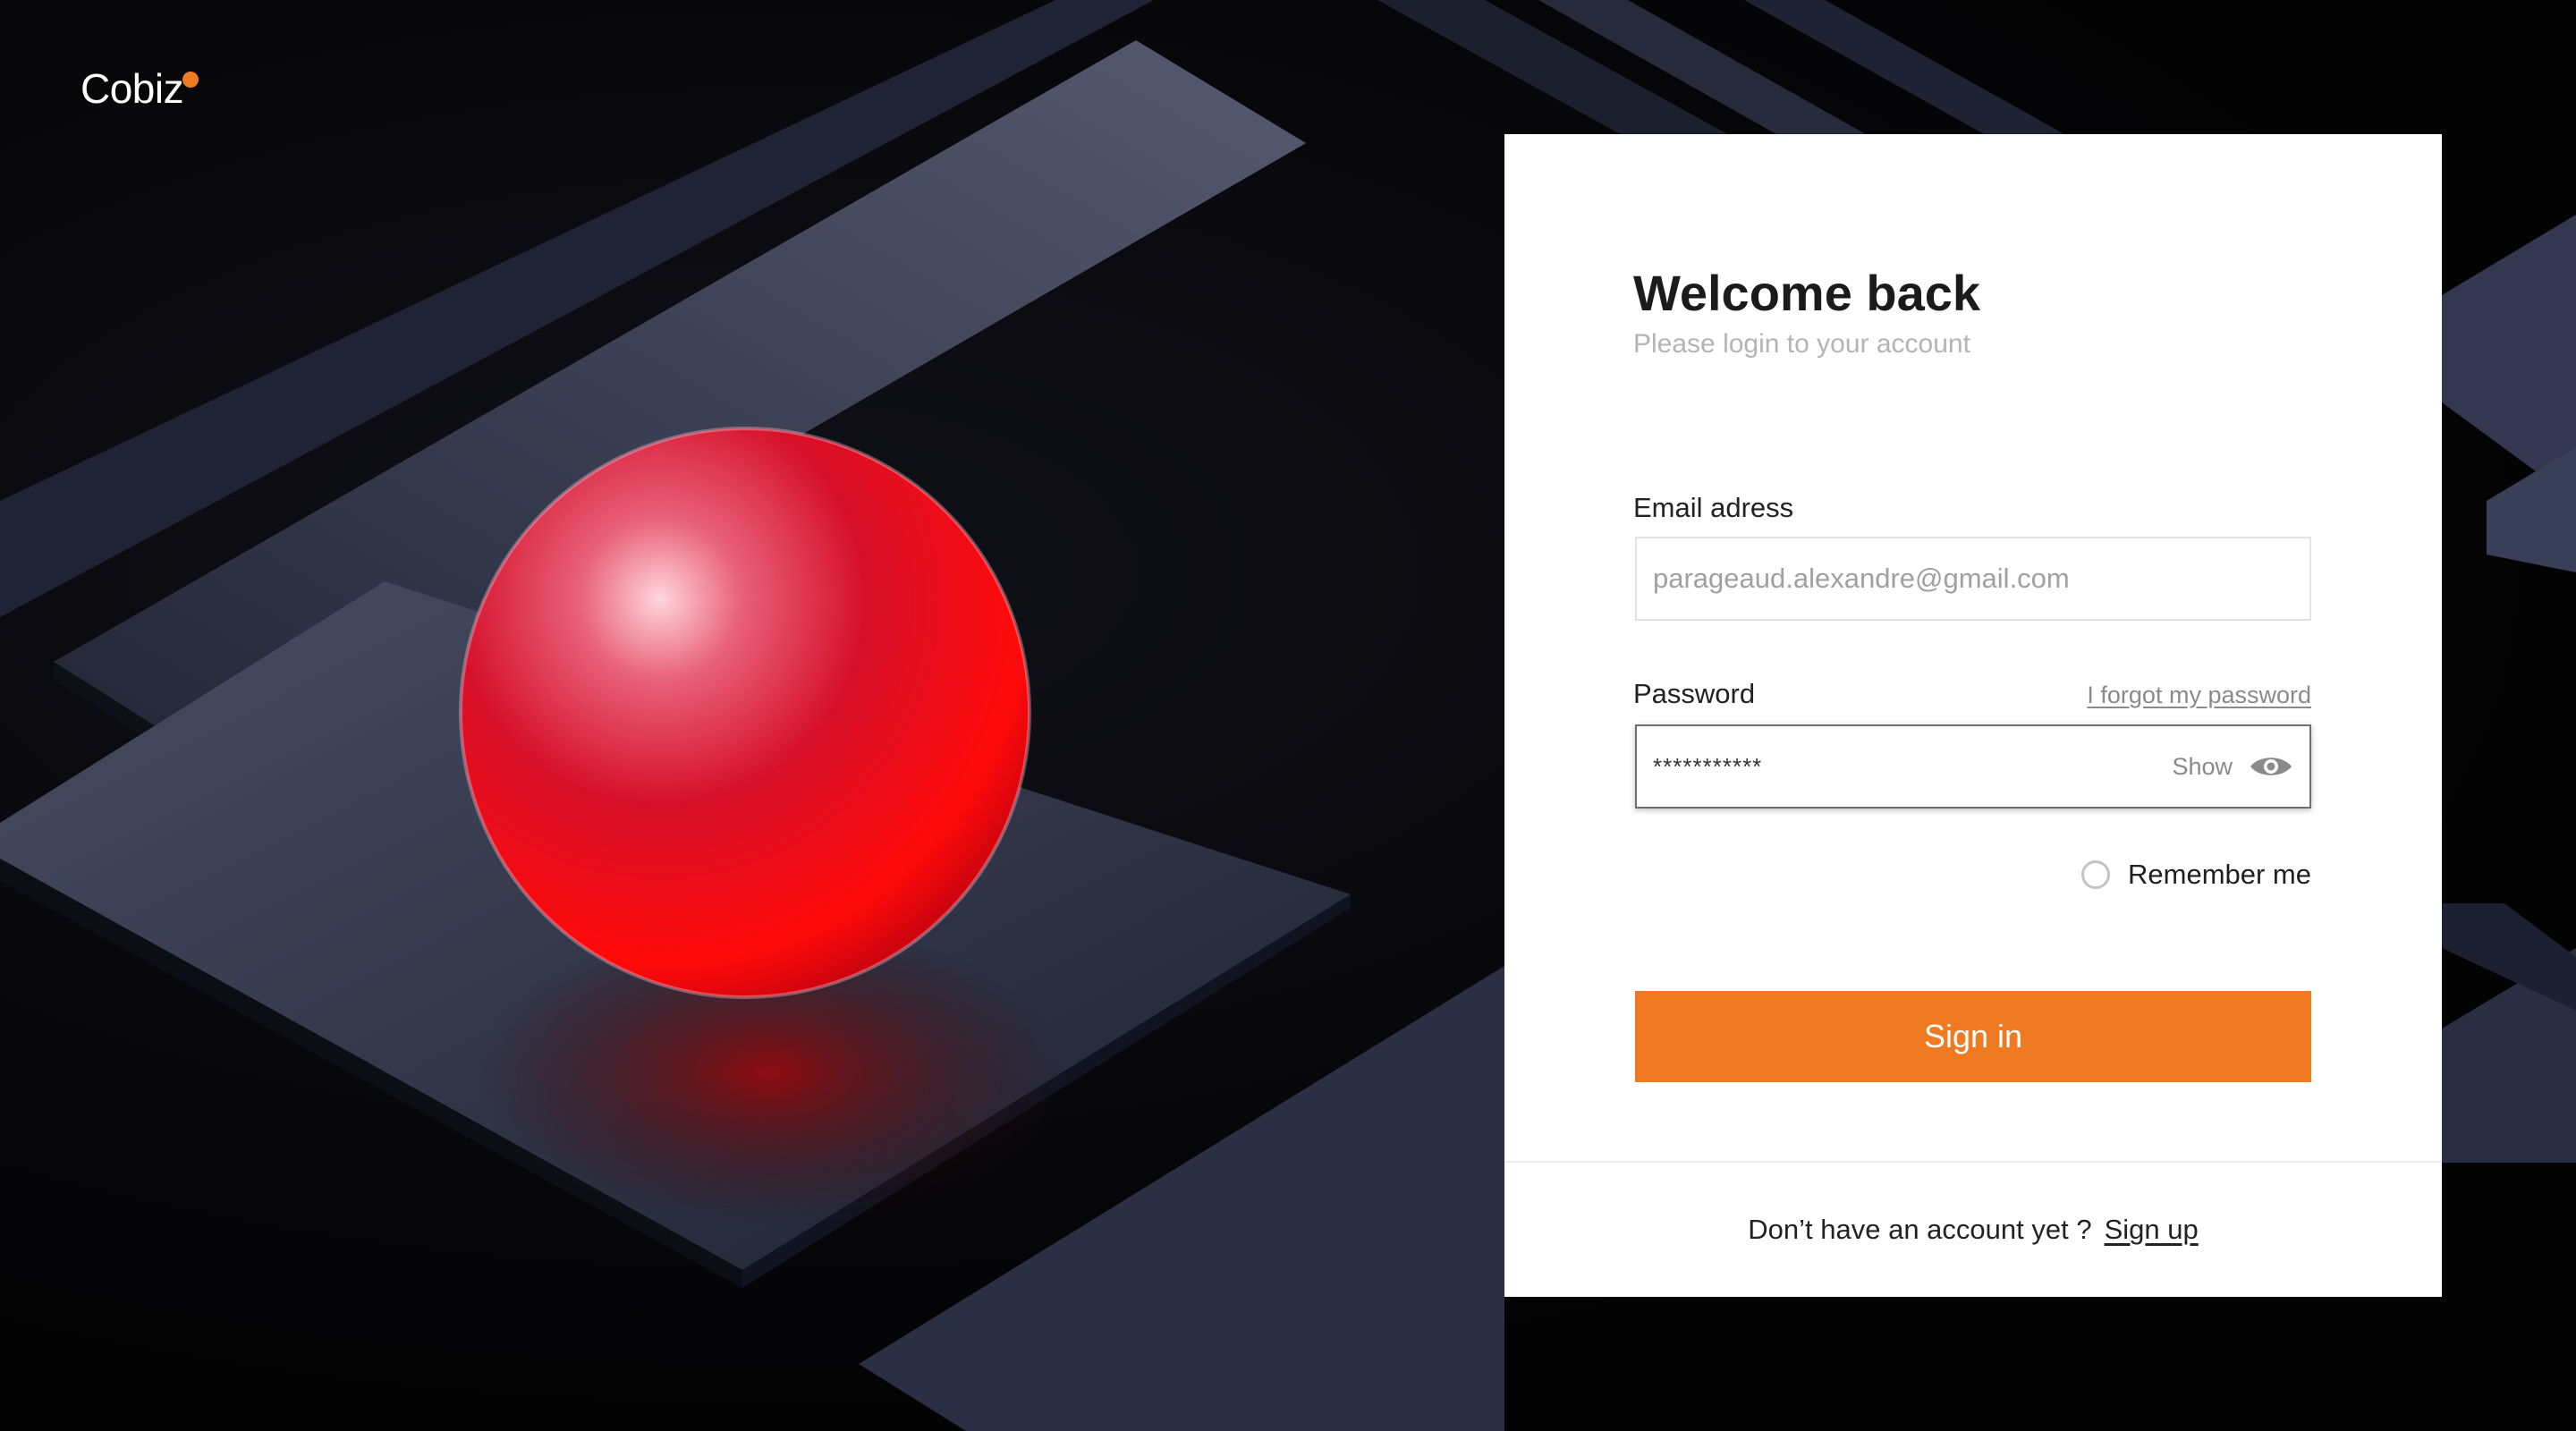 The height and width of the screenshot is (1431, 2576). I want to click on show-password-label: Show, so click(2202, 766).